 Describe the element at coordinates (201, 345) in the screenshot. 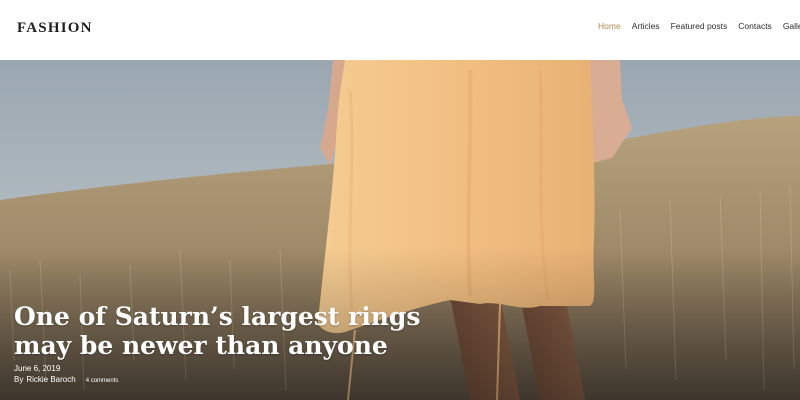

I see `headline-line-2: may be newer than anyone` at that location.